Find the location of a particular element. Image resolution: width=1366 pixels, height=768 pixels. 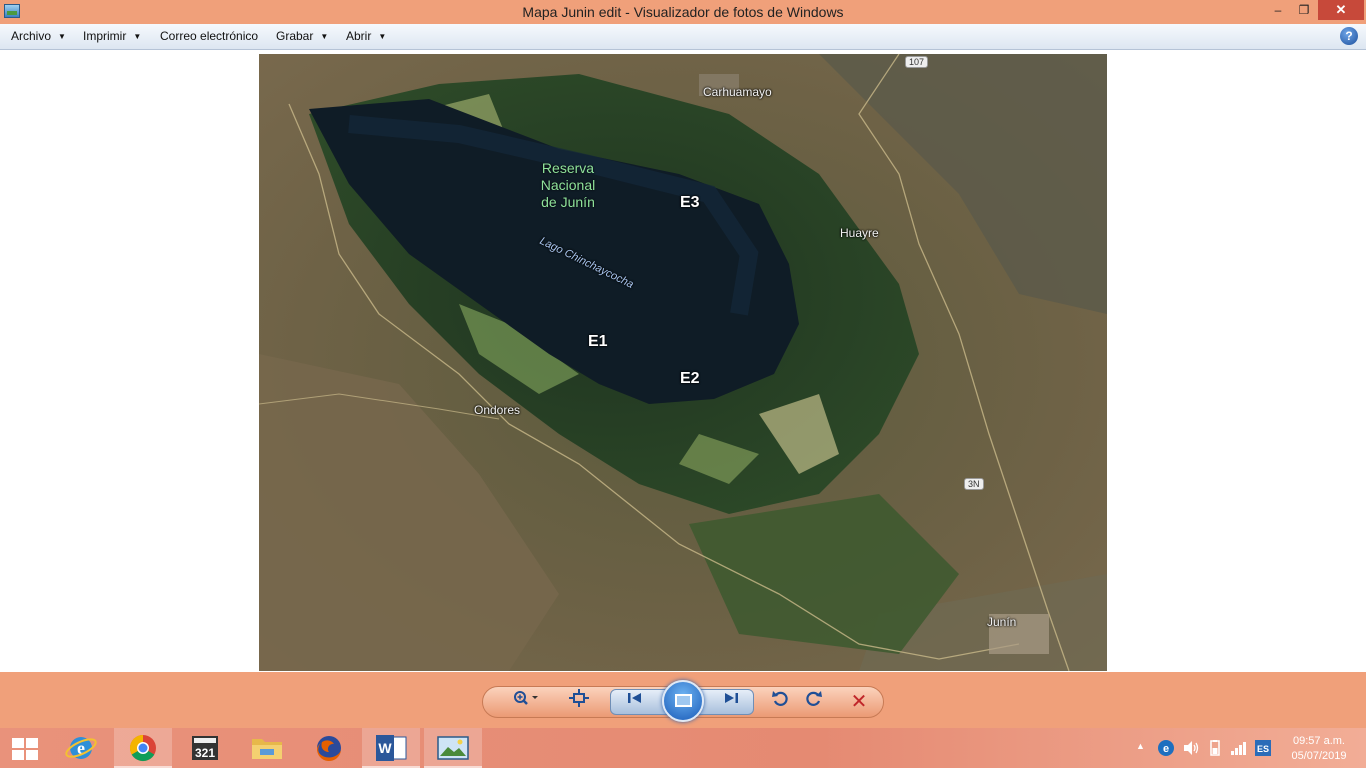

road-badge-107: 107 is located at coordinates (917, 62).